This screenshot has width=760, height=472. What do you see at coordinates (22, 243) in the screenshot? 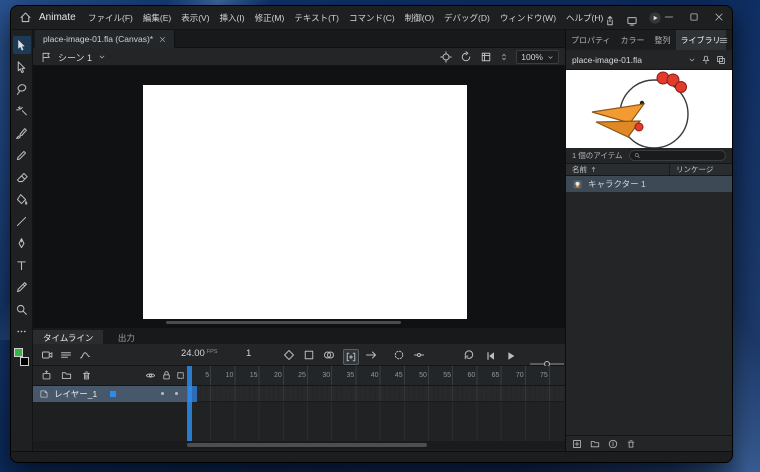
I see `pen-tool` at bounding box center [22, 243].